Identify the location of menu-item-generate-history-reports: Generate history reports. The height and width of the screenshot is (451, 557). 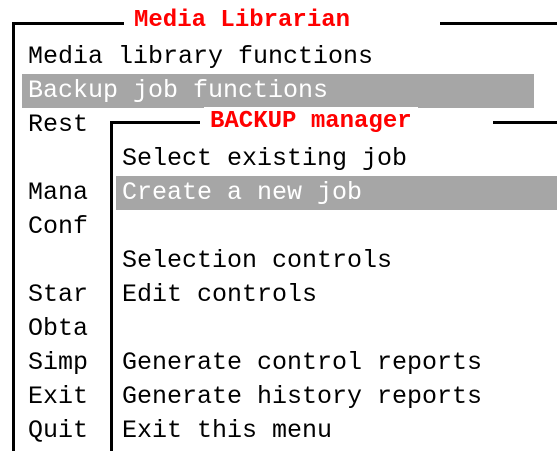
(336, 397).